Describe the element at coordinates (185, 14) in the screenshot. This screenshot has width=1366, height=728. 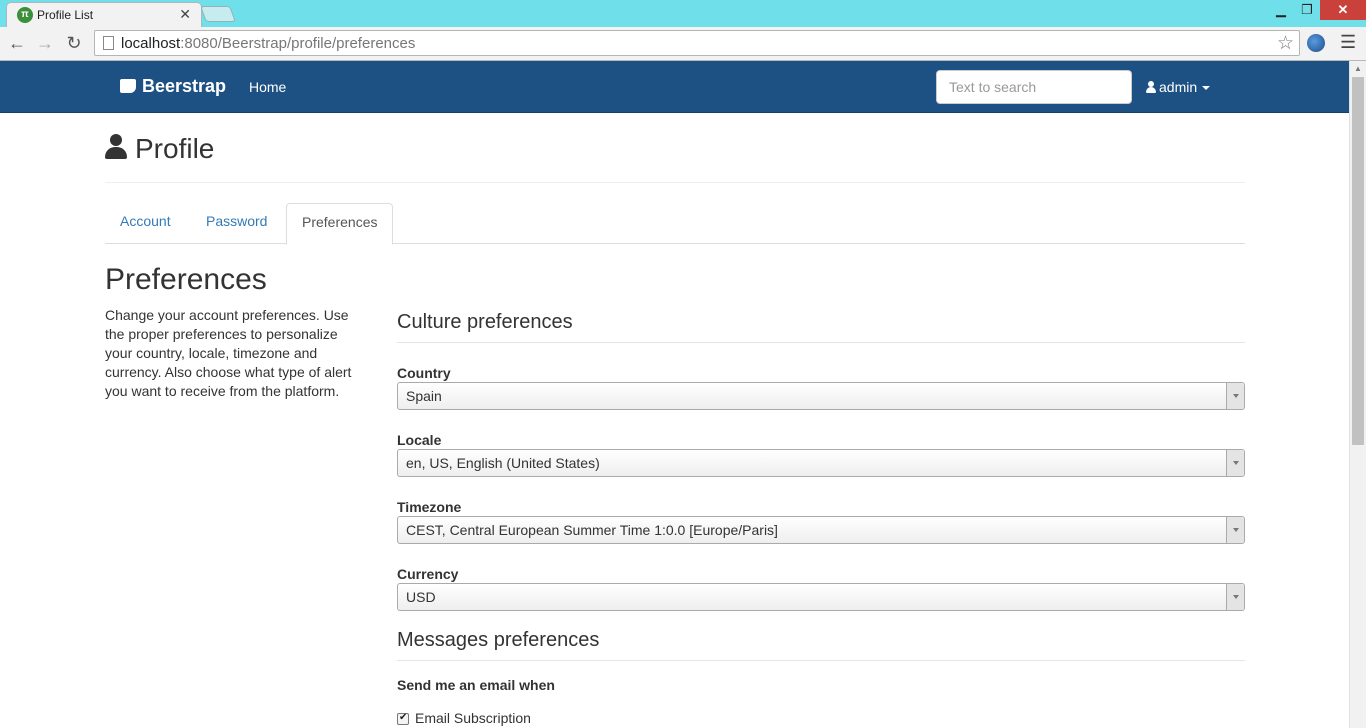
I see `close-tab-icon: ✕` at that location.